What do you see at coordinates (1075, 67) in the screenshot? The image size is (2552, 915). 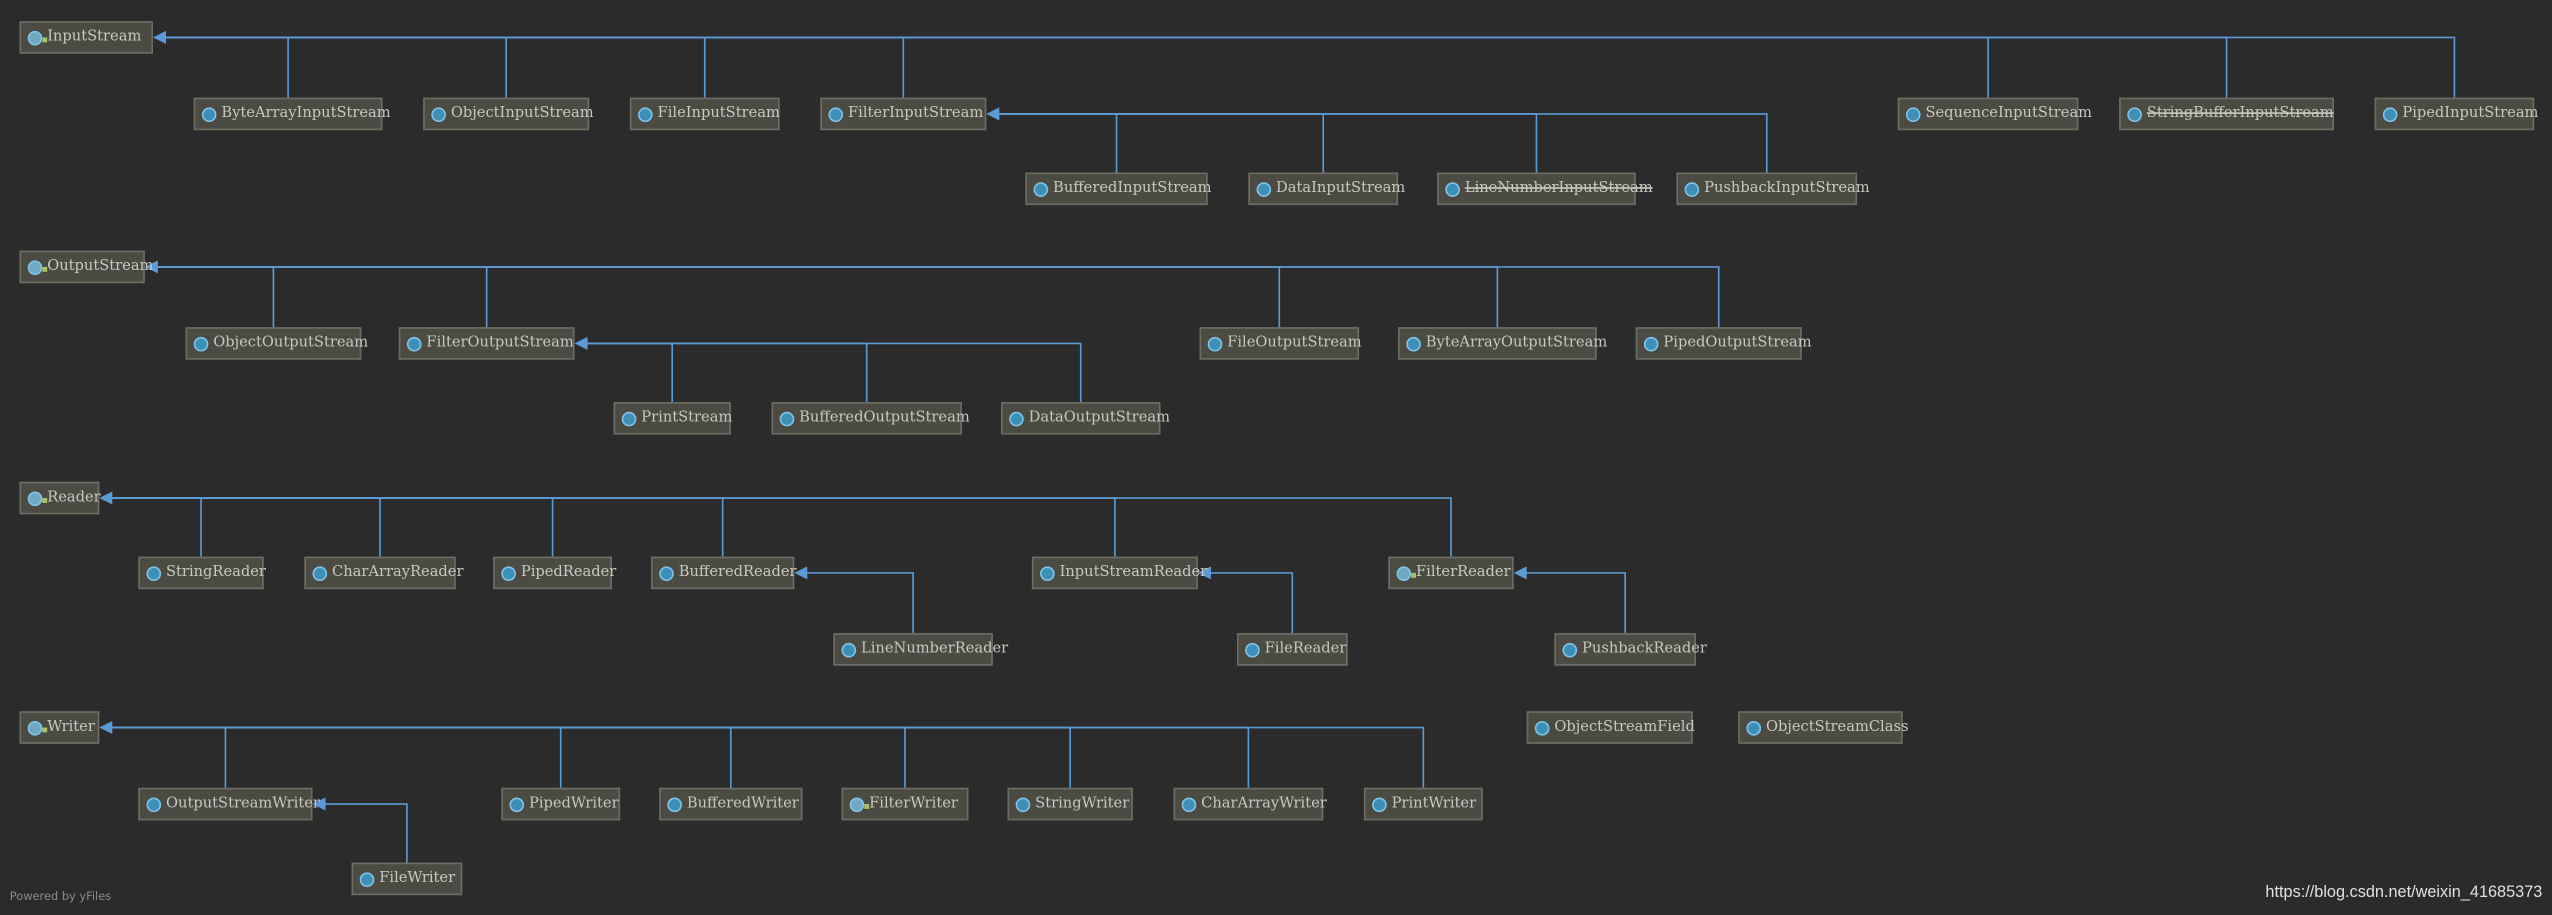 I see `inheritance-edge-sequenceinputstream-to-inputstream` at bounding box center [1075, 67].